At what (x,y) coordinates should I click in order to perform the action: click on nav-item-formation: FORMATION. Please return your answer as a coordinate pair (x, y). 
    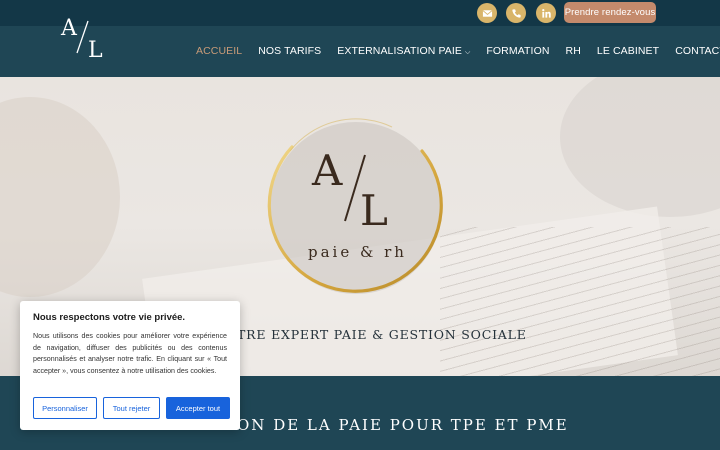
    Looking at the image, I should click on (517, 51).